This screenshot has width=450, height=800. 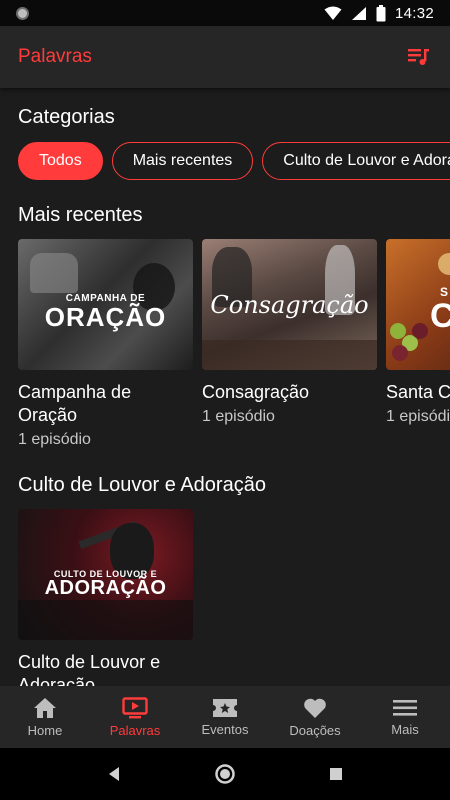 I want to click on nav-item-eventos: Eventos, so click(x=225, y=717).